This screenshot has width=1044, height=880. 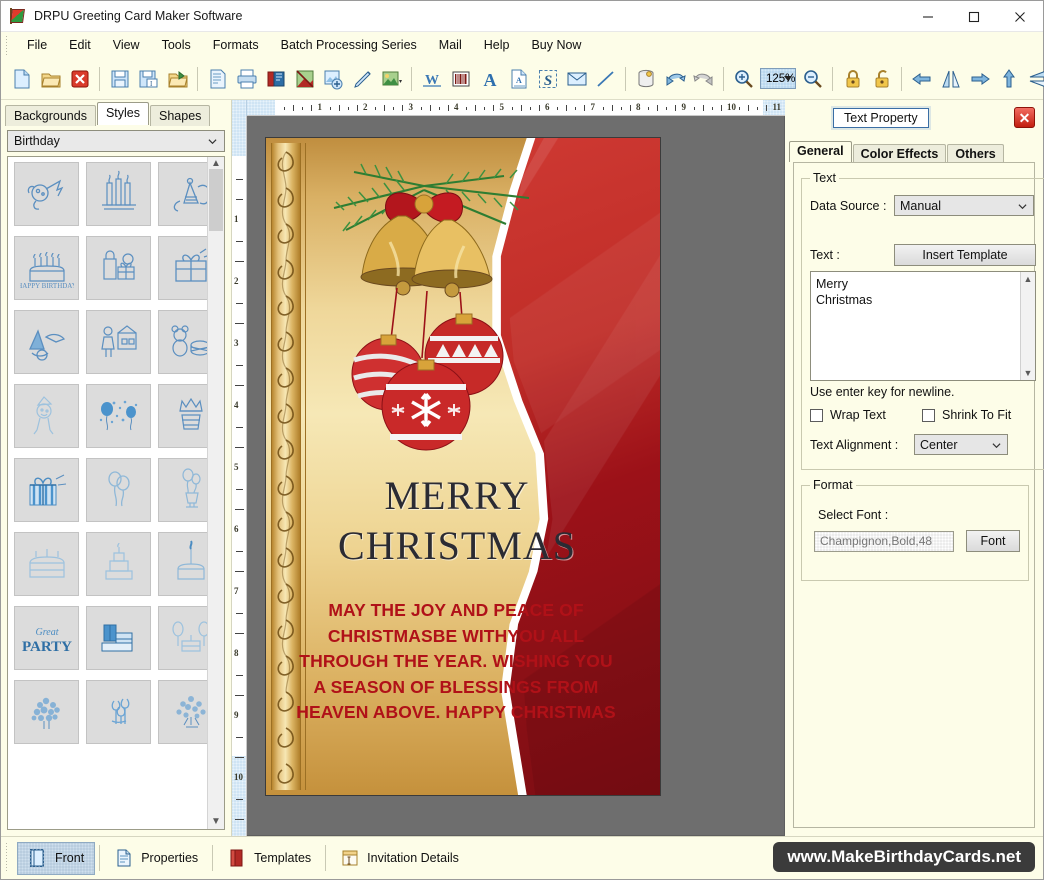 What do you see at coordinates (457, 495) in the screenshot?
I see `card-heading-line1: MERRY` at bounding box center [457, 495].